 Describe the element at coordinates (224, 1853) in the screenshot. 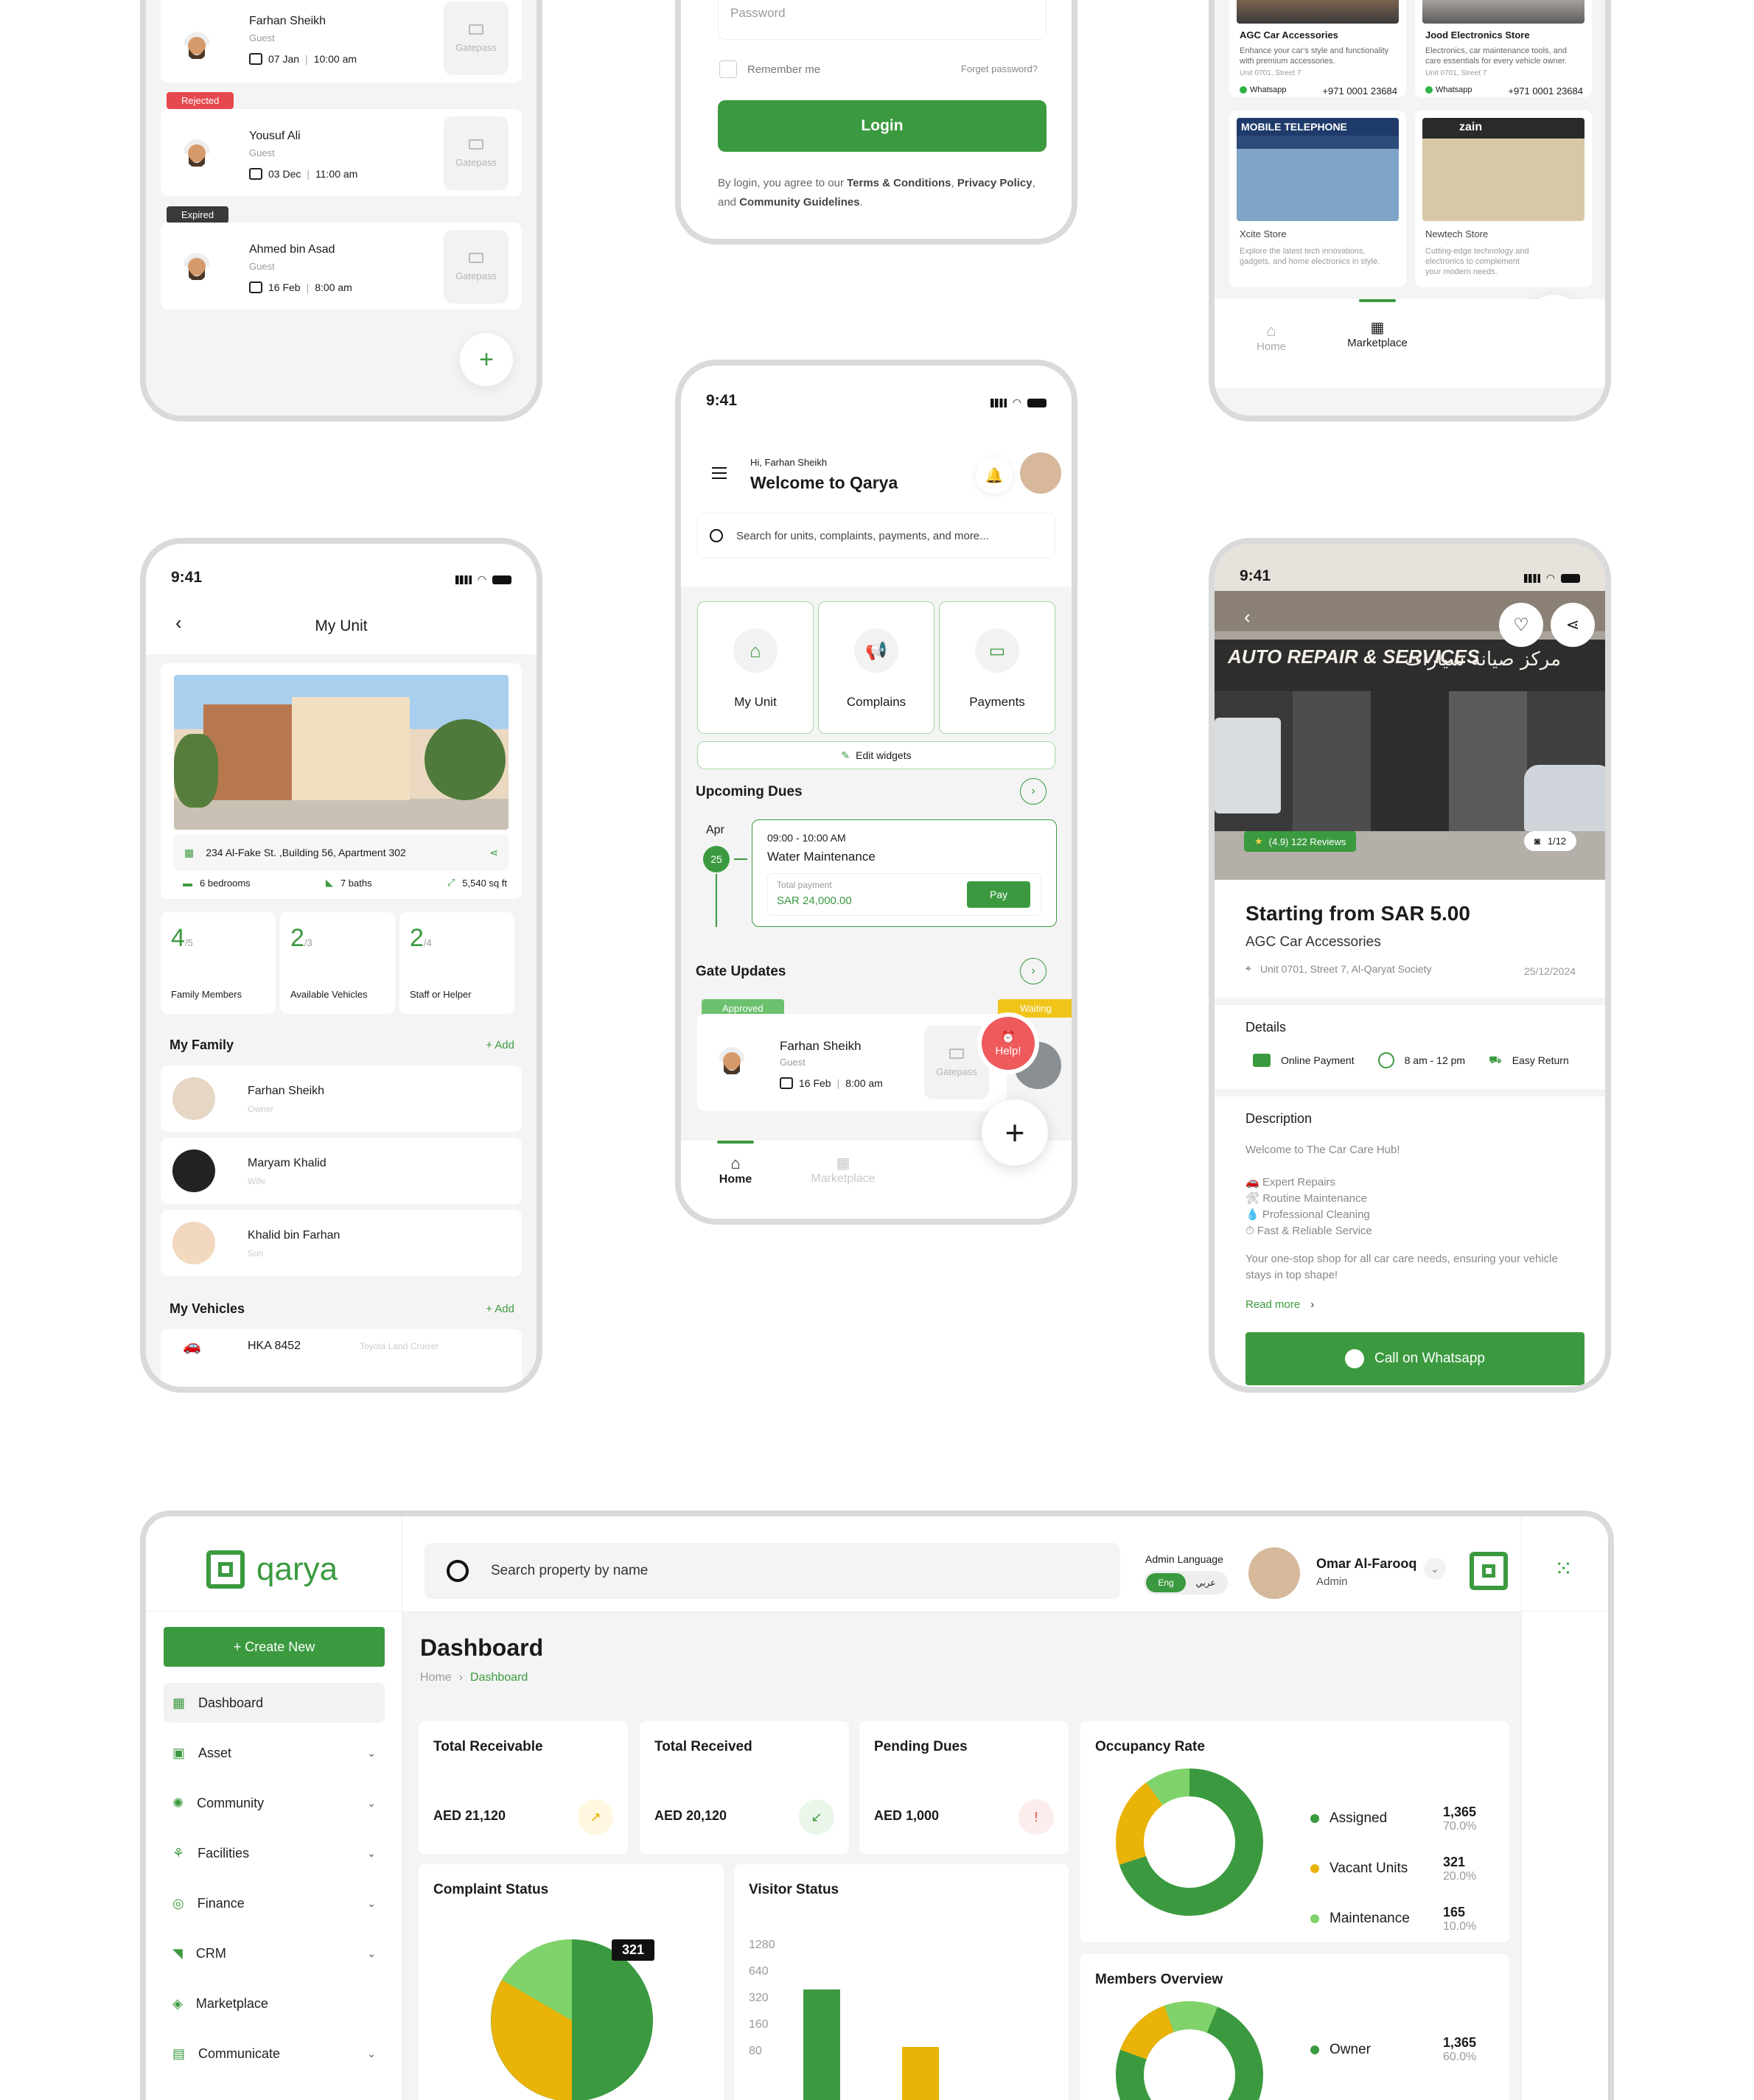

I see `sidebar-item-label: Facilities` at that location.